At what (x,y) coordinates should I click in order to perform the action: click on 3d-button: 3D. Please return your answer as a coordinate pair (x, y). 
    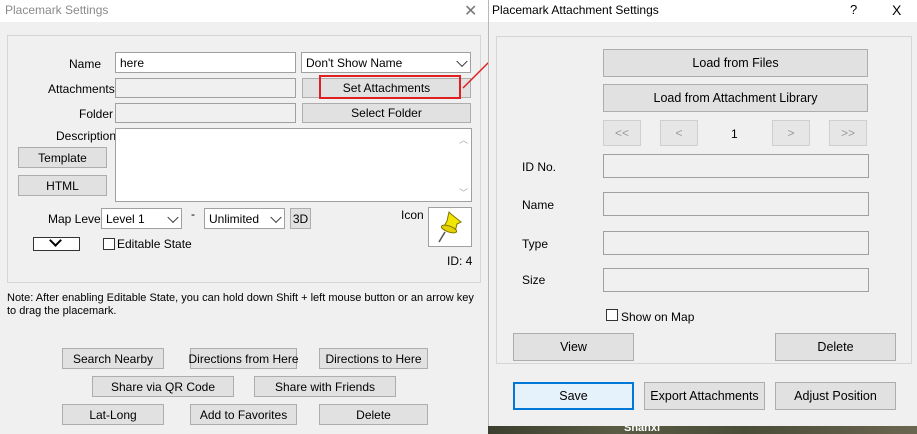
    Looking at the image, I should click on (300, 218).